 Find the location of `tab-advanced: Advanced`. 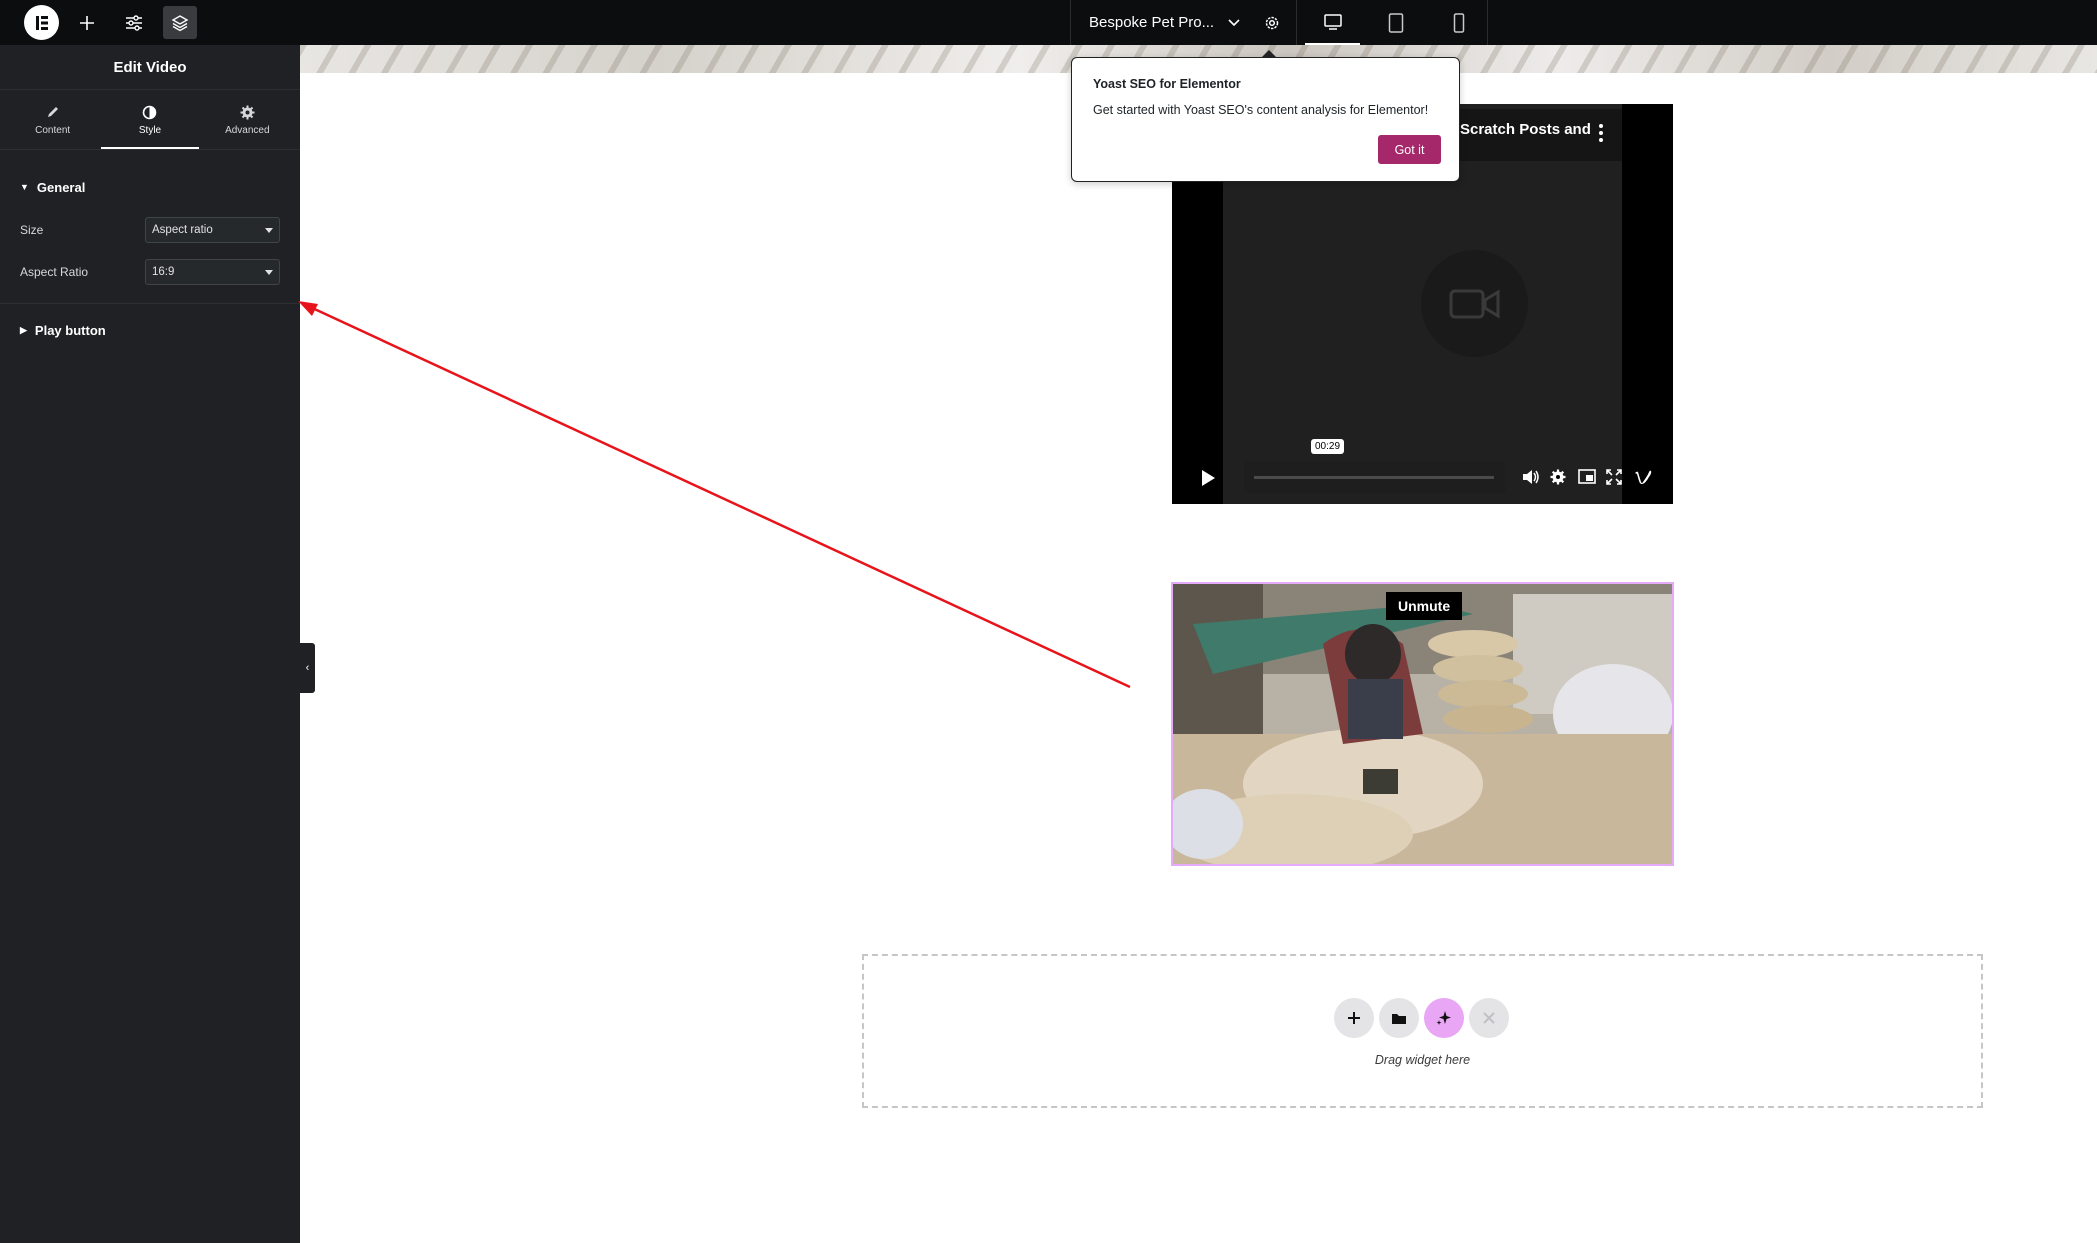

tab-advanced: Advanced is located at coordinates (247, 119).